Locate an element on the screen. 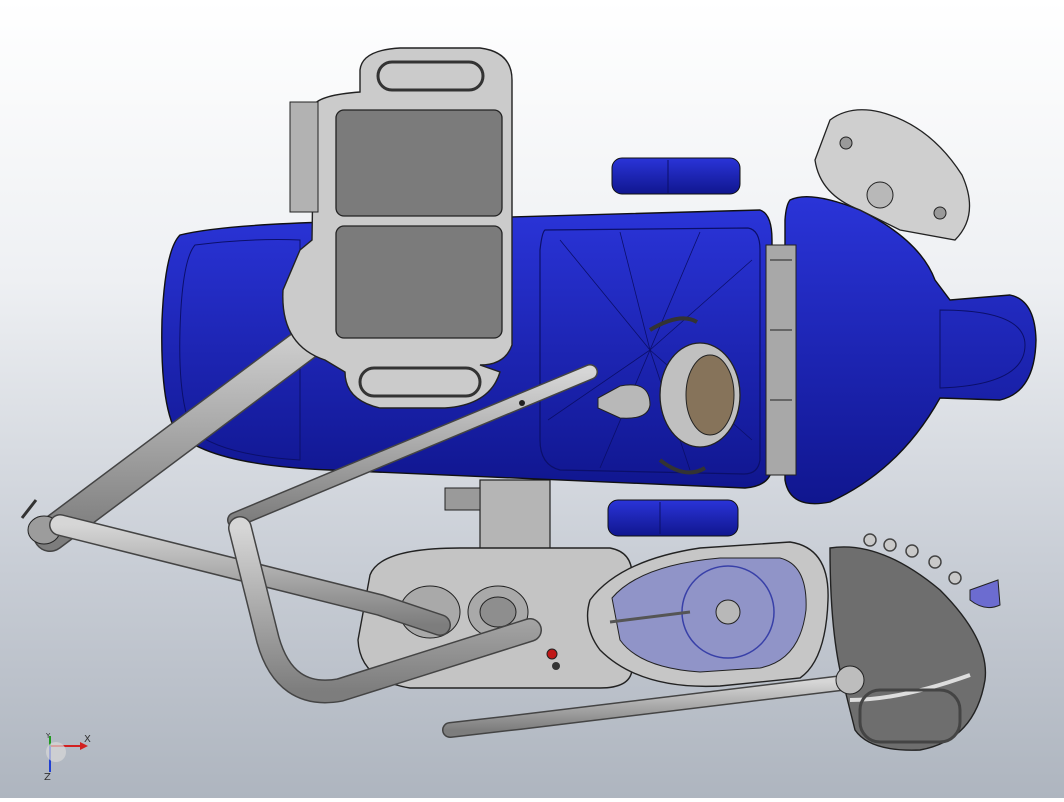  z-axis-label: Z is located at coordinates (47, 777).